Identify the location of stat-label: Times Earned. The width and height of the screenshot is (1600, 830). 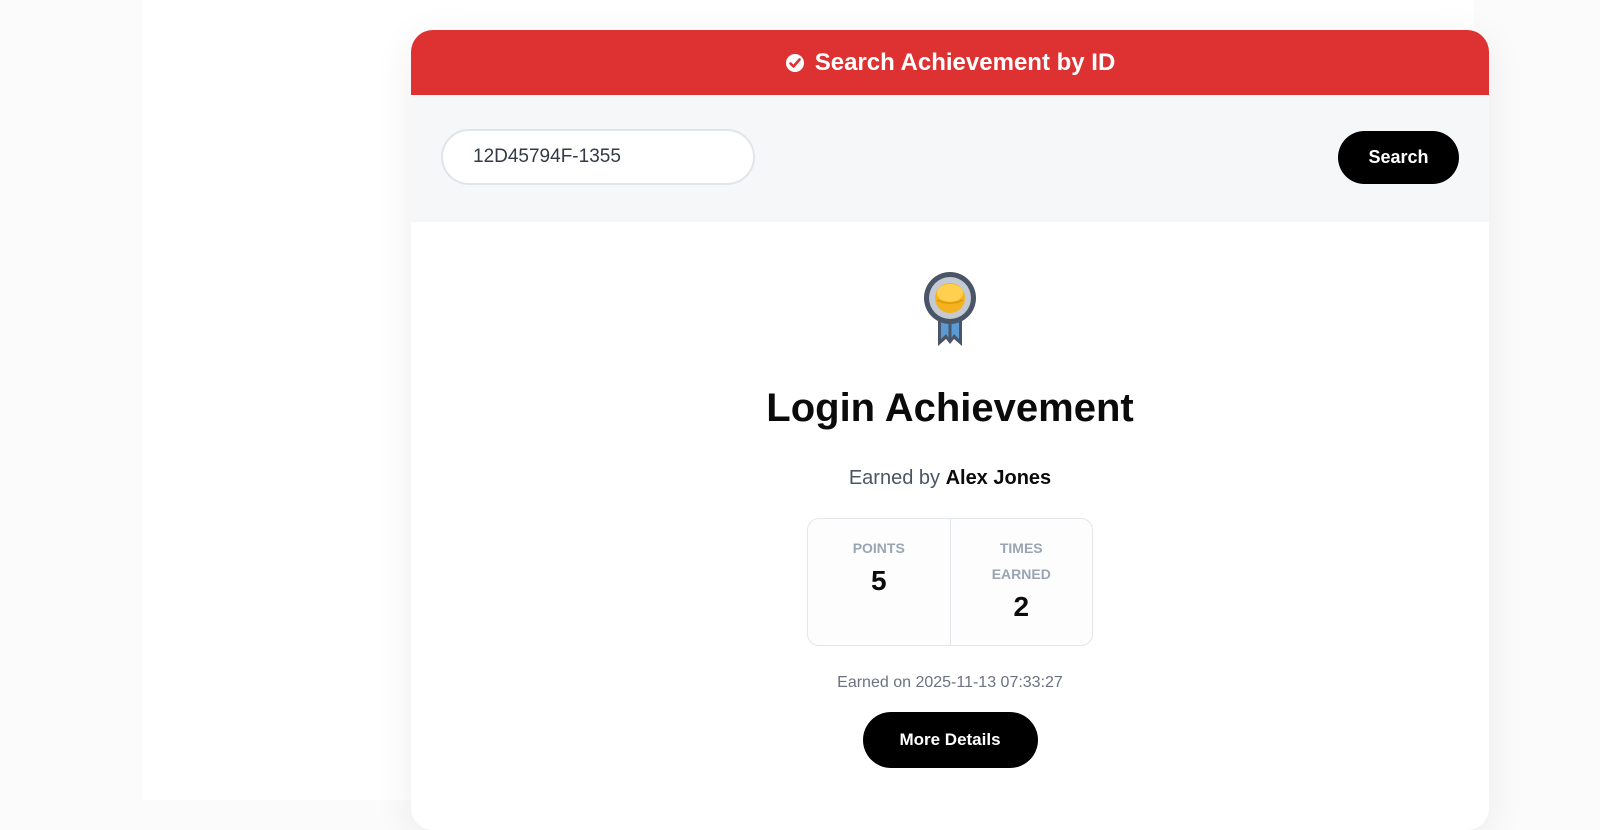
(1021, 561).